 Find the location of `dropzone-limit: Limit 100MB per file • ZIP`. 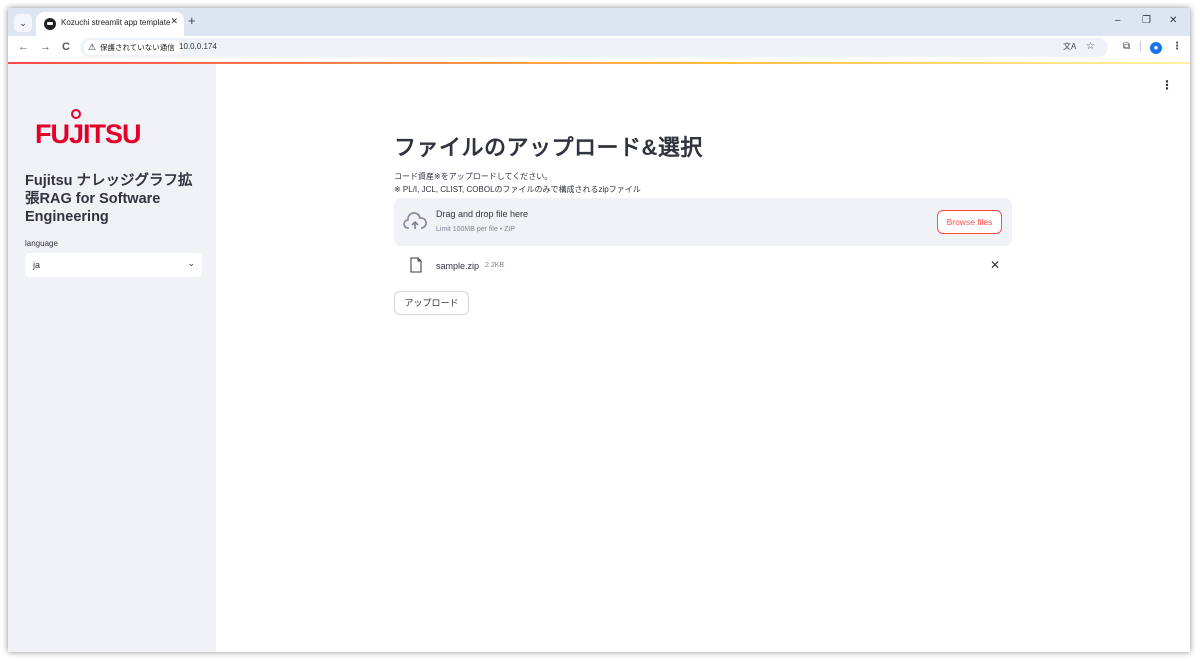

dropzone-limit: Limit 100MB per file • ZIP is located at coordinates (476, 229).